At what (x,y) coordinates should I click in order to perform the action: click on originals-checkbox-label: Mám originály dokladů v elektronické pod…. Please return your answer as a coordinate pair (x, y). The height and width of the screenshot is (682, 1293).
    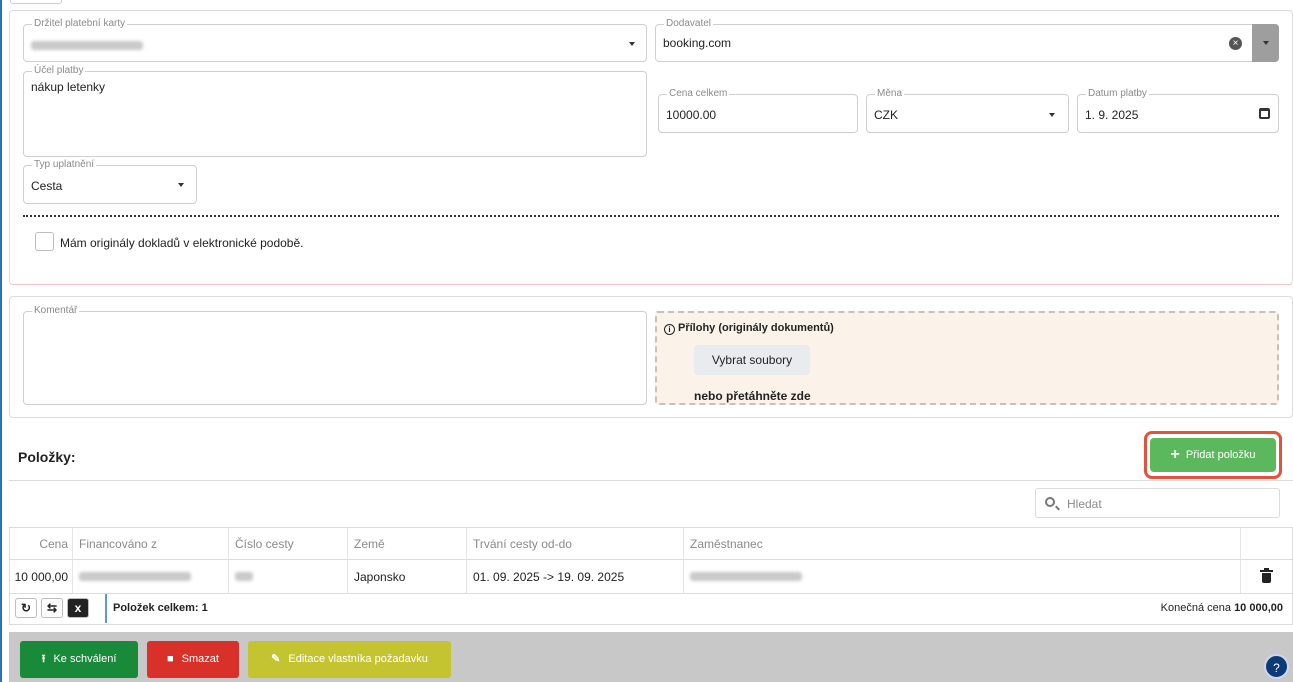
    Looking at the image, I should click on (182, 243).